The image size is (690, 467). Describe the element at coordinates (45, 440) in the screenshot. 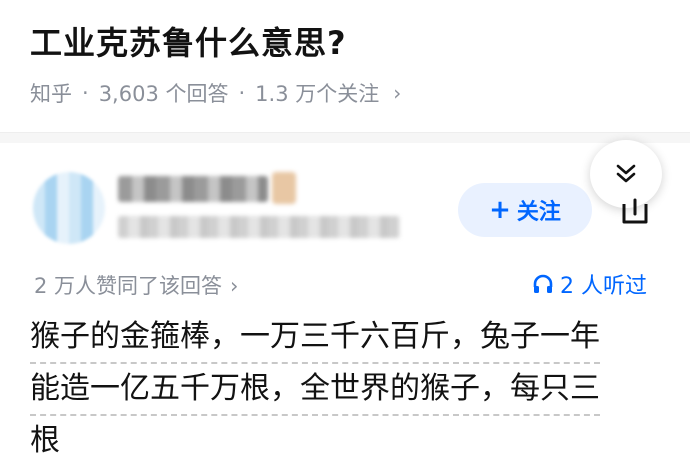

I see `content-line: 根` at that location.